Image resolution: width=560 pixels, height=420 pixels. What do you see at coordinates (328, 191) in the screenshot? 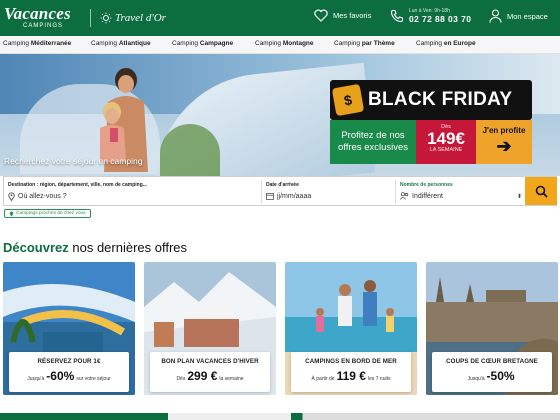
I see `date-field: Date d'arrivée jj/mm/aaaa` at bounding box center [328, 191].